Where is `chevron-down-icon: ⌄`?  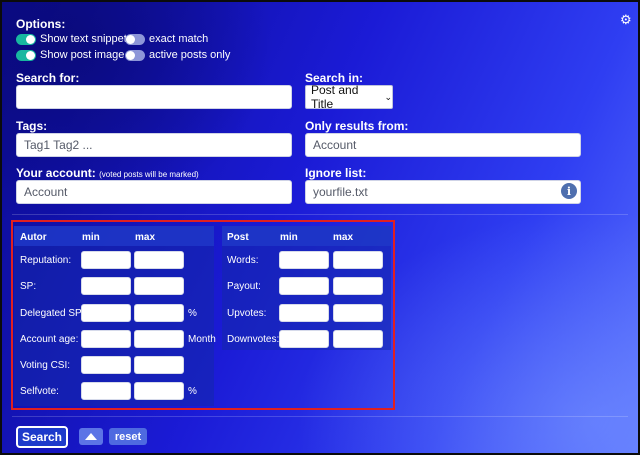
chevron-down-icon: ⌄ is located at coordinates (388, 96).